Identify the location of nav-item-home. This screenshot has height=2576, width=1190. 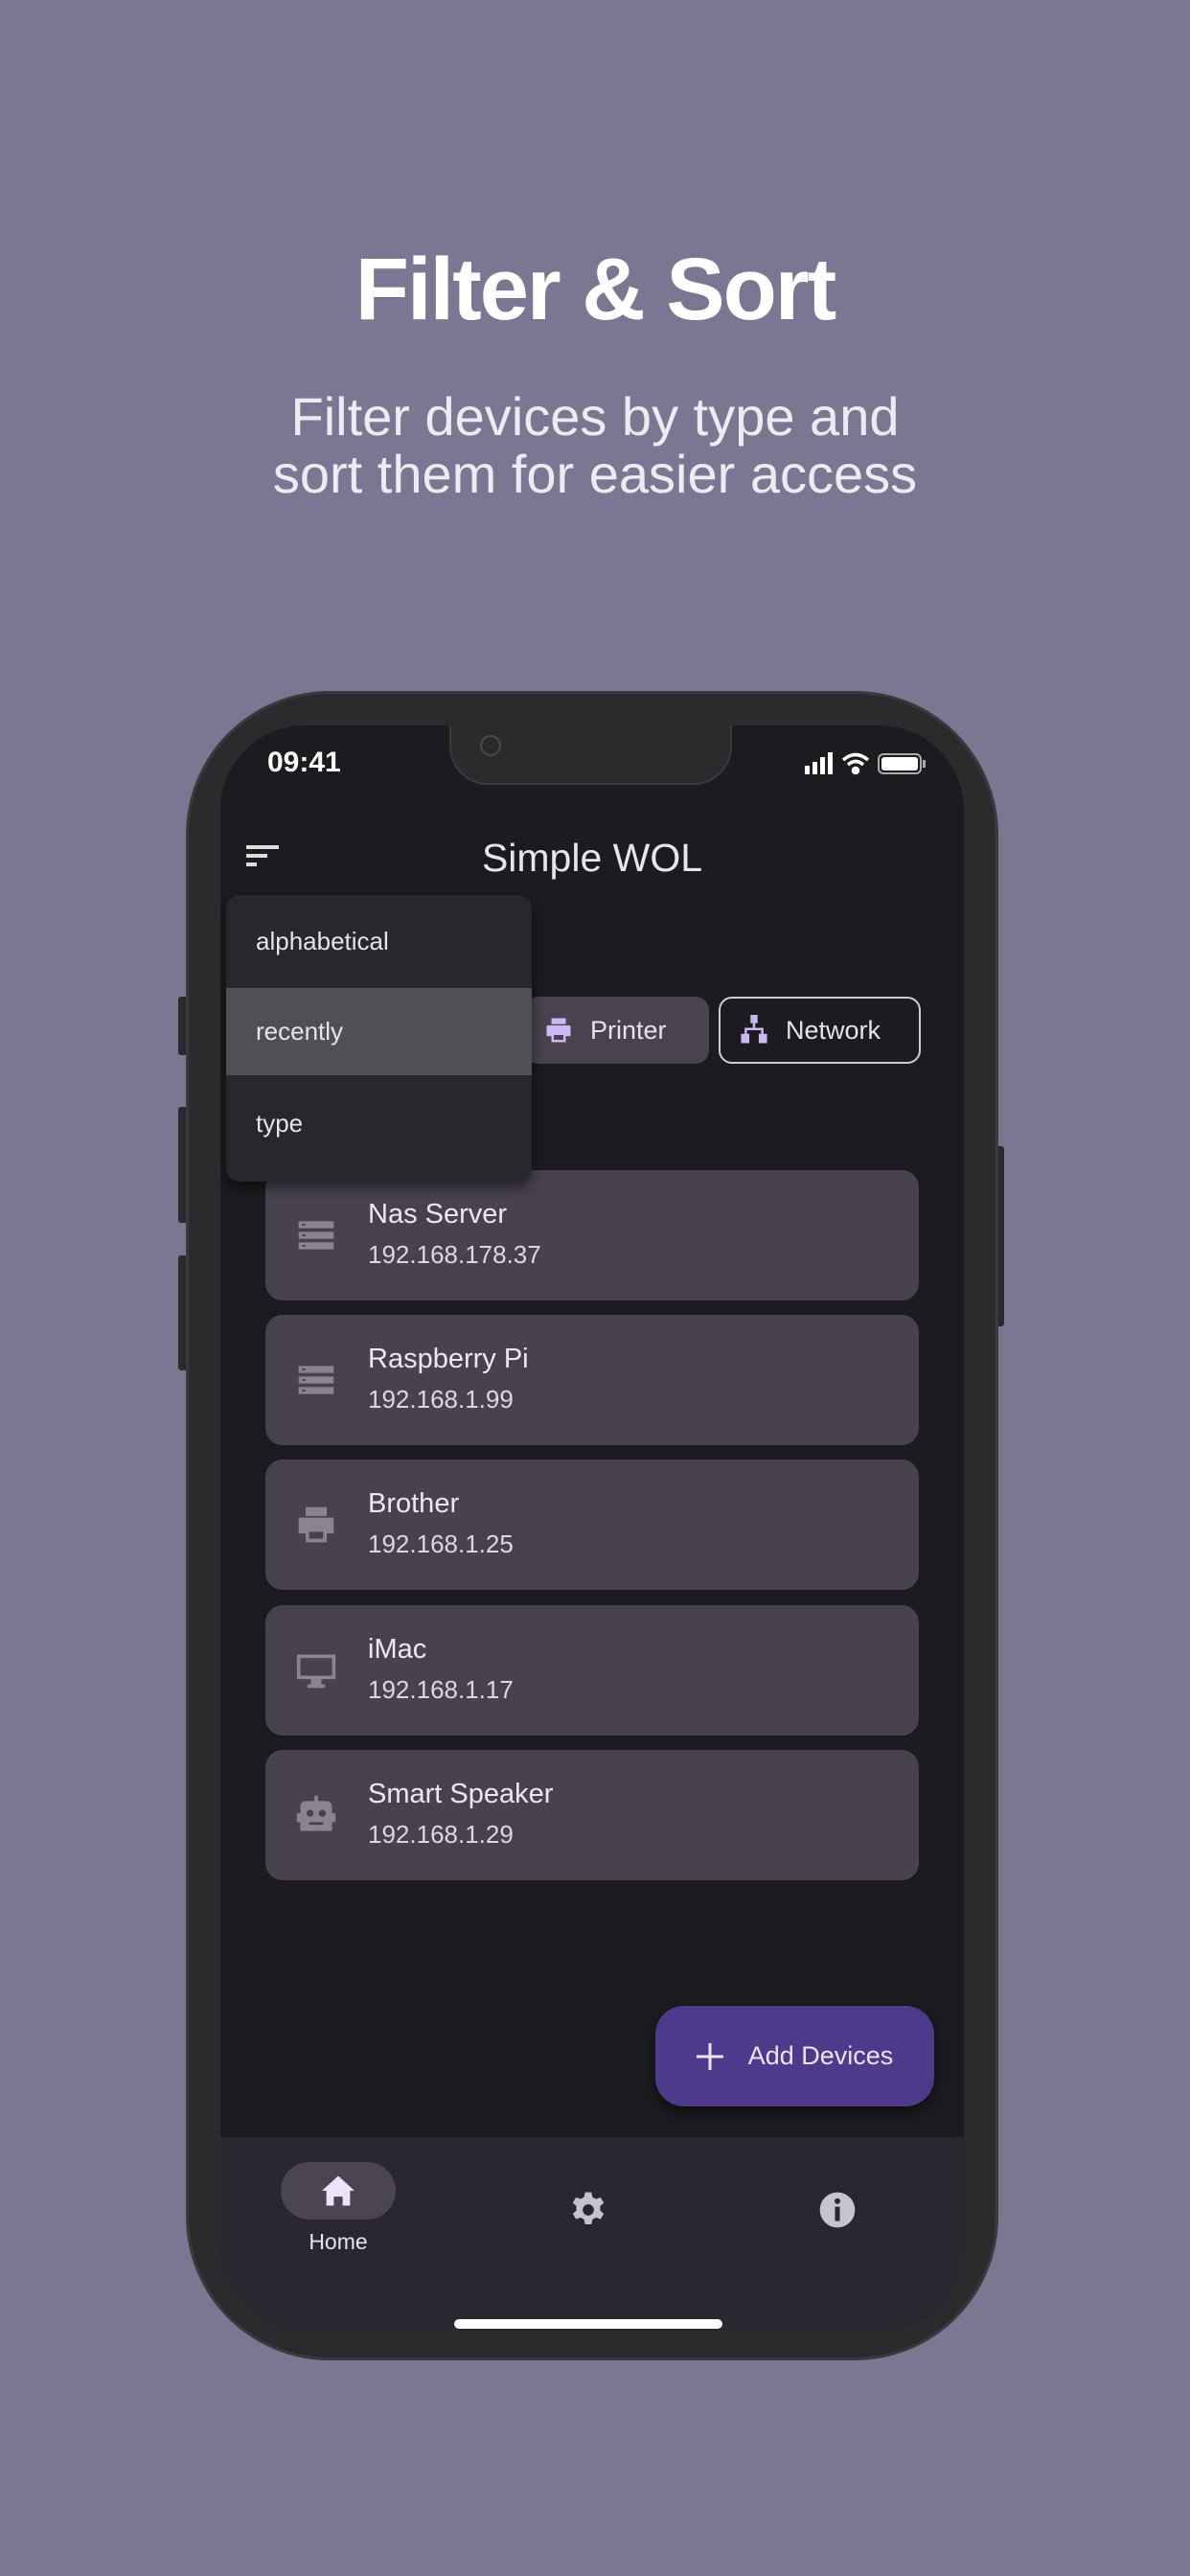
(339, 2191).